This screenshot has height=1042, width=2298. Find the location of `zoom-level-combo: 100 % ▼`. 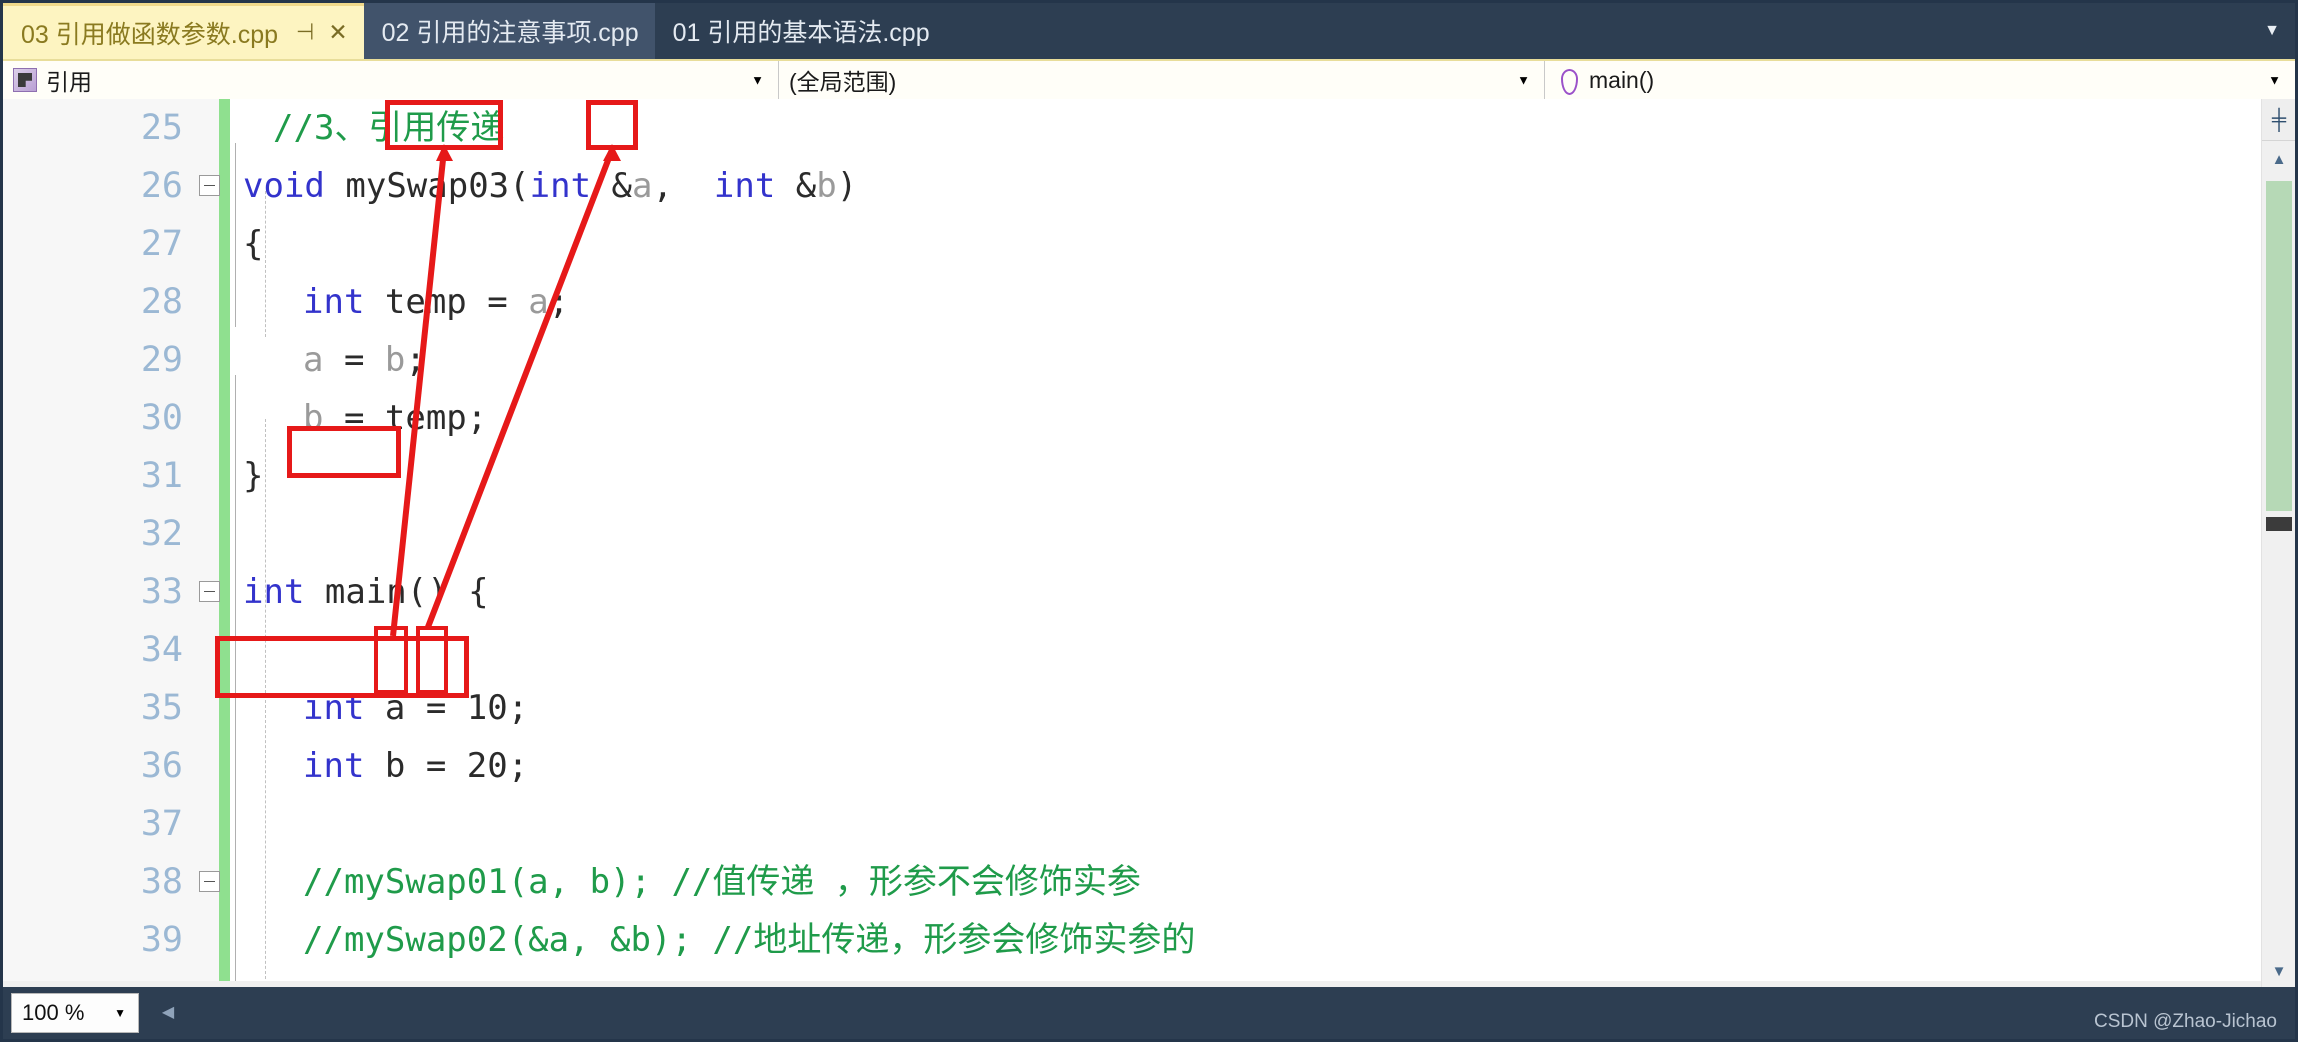

zoom-level-combo: 100 % ▼ is located at coordinates (75, 1013).